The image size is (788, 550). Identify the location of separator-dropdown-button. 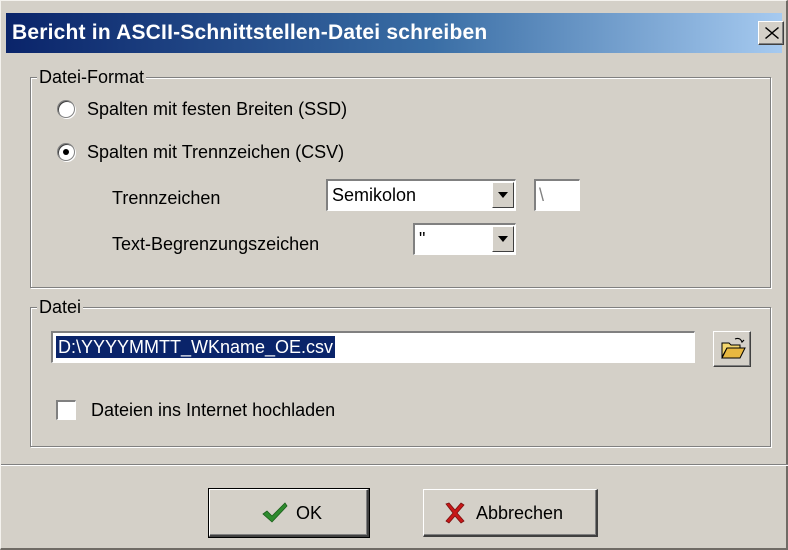
(503, 195).